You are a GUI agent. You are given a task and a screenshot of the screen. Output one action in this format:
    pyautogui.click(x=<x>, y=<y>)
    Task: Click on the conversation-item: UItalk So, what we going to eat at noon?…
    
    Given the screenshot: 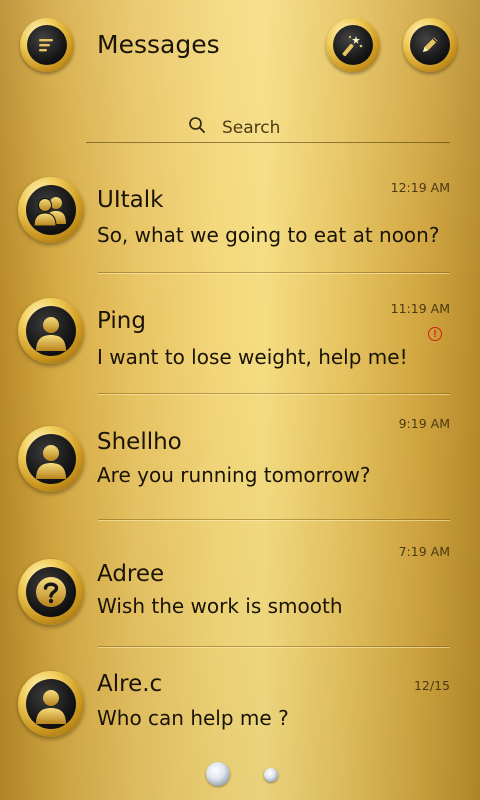 What is the action you would take?
    pyautogui.click(x=240, y=222)
    